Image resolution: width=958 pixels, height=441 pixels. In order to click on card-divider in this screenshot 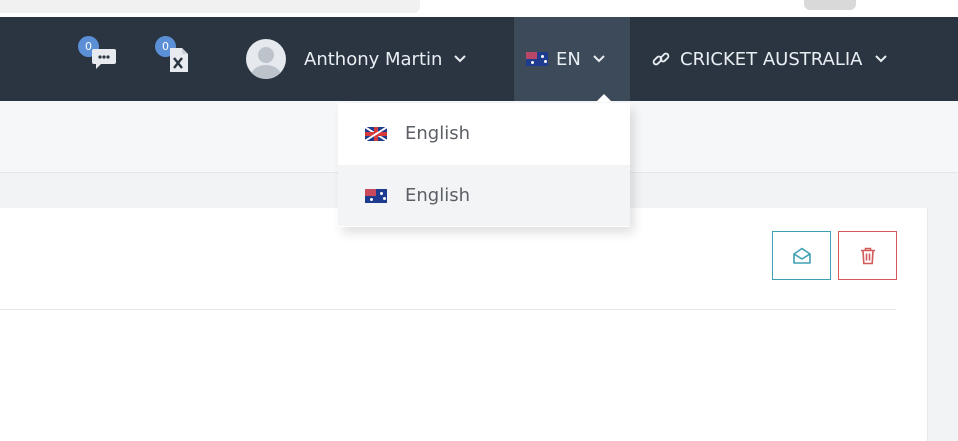, I will do `click(448, 309)`.